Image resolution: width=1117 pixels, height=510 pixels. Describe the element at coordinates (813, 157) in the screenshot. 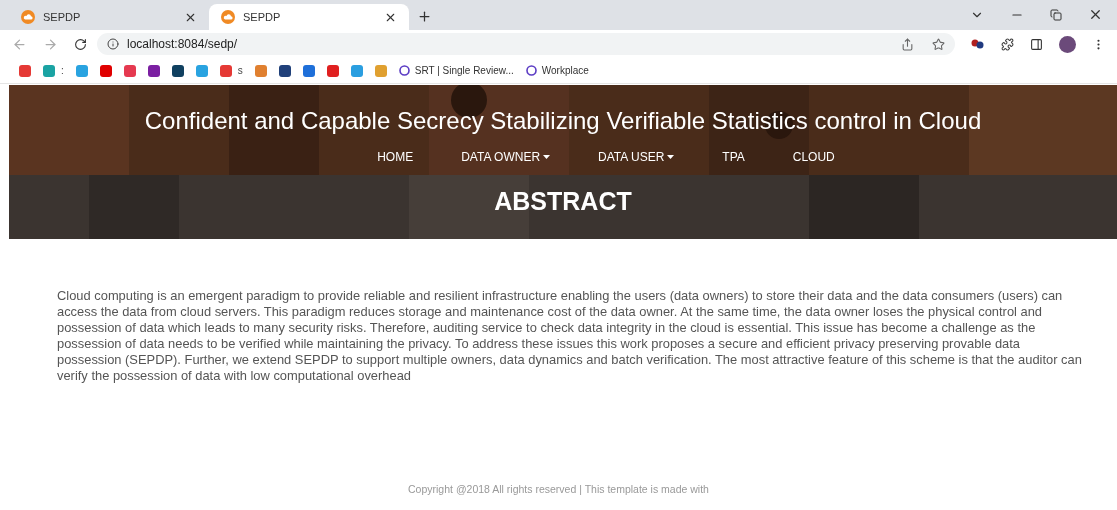

I see `nav-link: CLOUD` at that location.